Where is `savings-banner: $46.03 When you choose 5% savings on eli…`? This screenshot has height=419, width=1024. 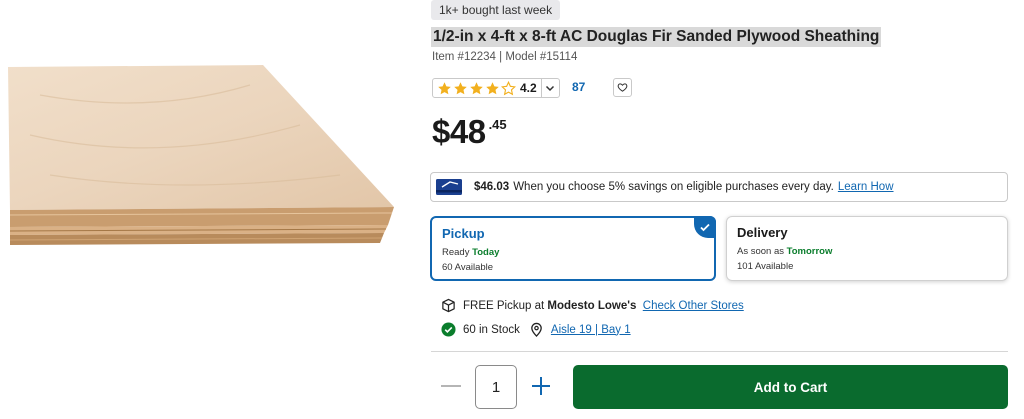
savings-banner: $46.03 When you choose 5% savings on eli… is located at coordinates (719, 187).